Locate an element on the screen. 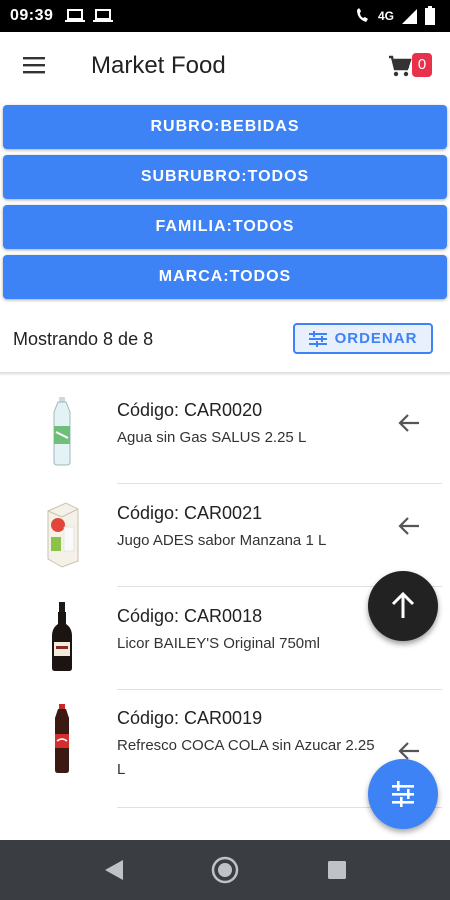 The width and height of the screenshot is (450, 900). menu-icon is located at coordinates (34, 65).